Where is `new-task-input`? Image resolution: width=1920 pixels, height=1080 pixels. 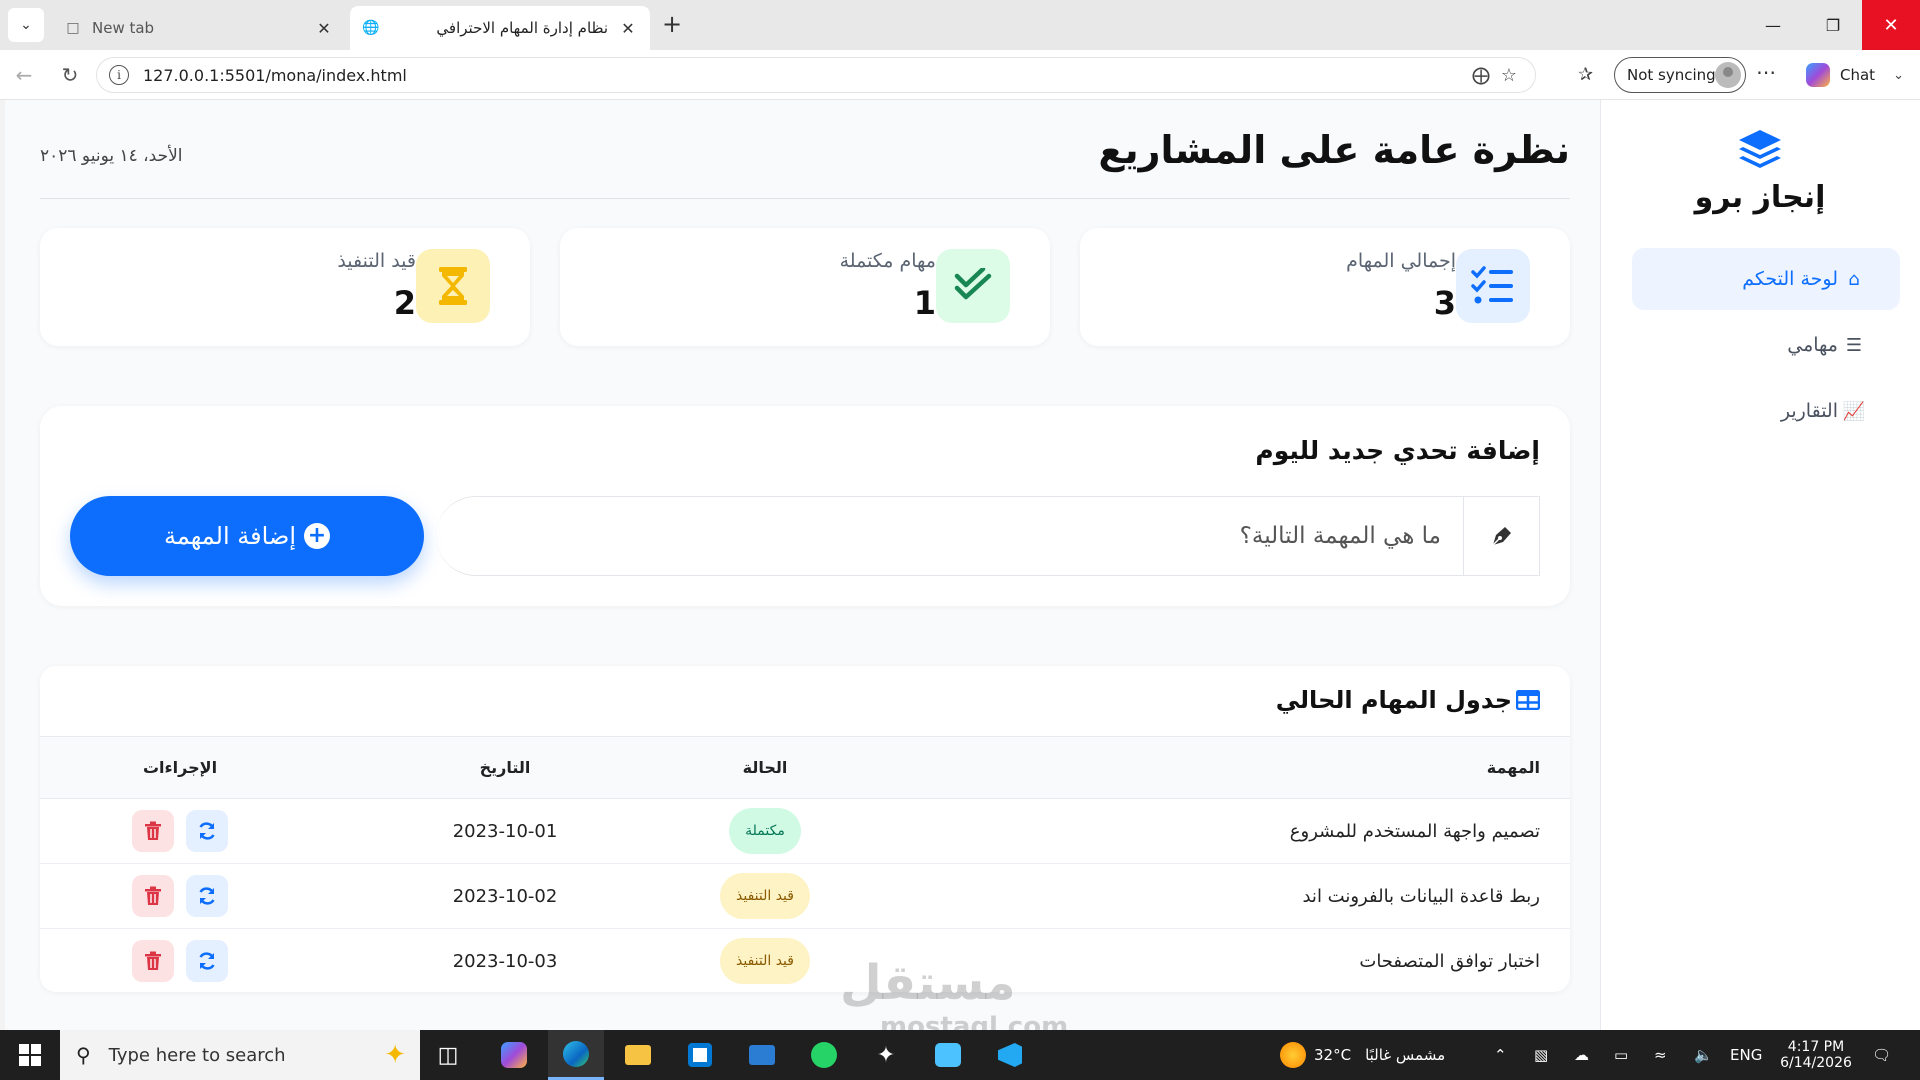
new-task-input is located at coordinates (950, 536).